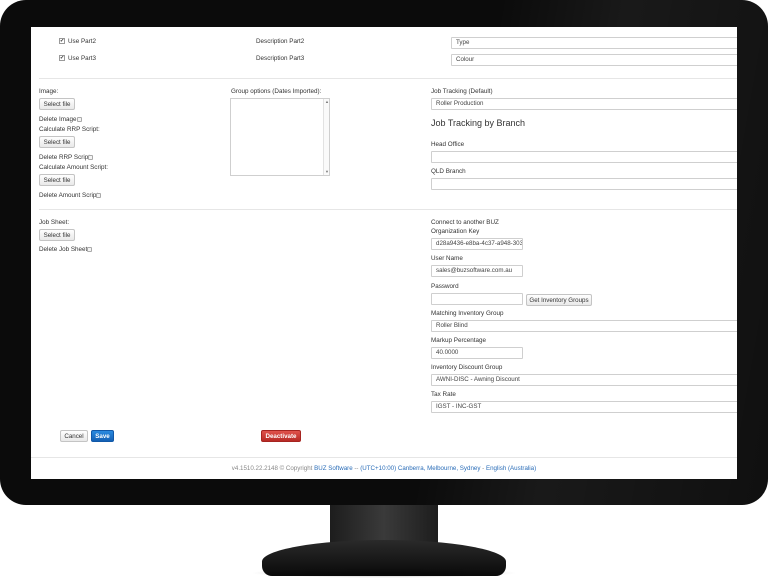  I want to click on monitor-shadow, so click(384, 573).